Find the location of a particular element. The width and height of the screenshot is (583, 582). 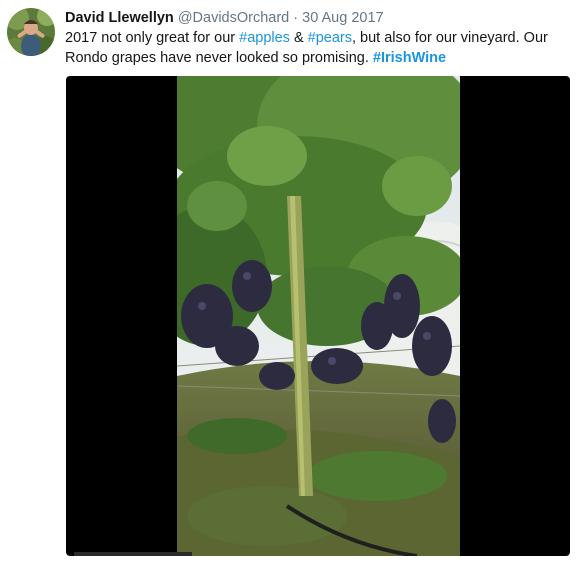

author-name: David Llewellyn is located at coordinates (119, 18).